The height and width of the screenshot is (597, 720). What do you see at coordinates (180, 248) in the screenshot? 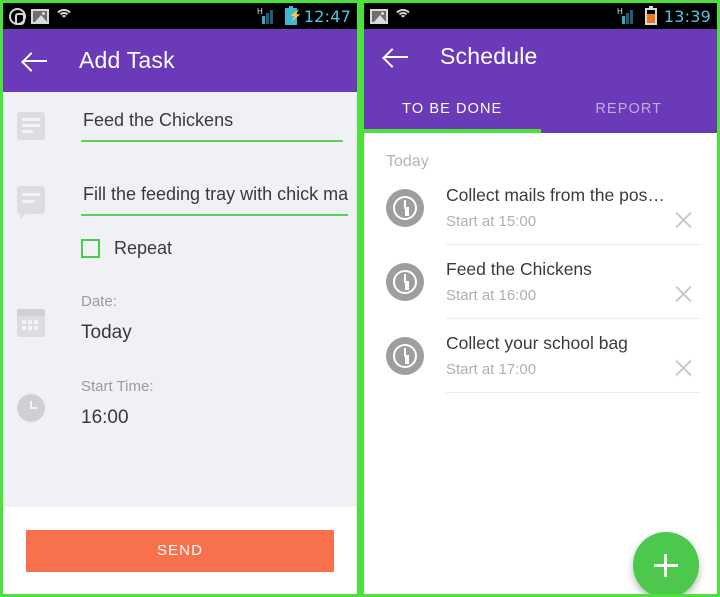
I see `repeat-row: Repeat` at bounding box center [180, 248].